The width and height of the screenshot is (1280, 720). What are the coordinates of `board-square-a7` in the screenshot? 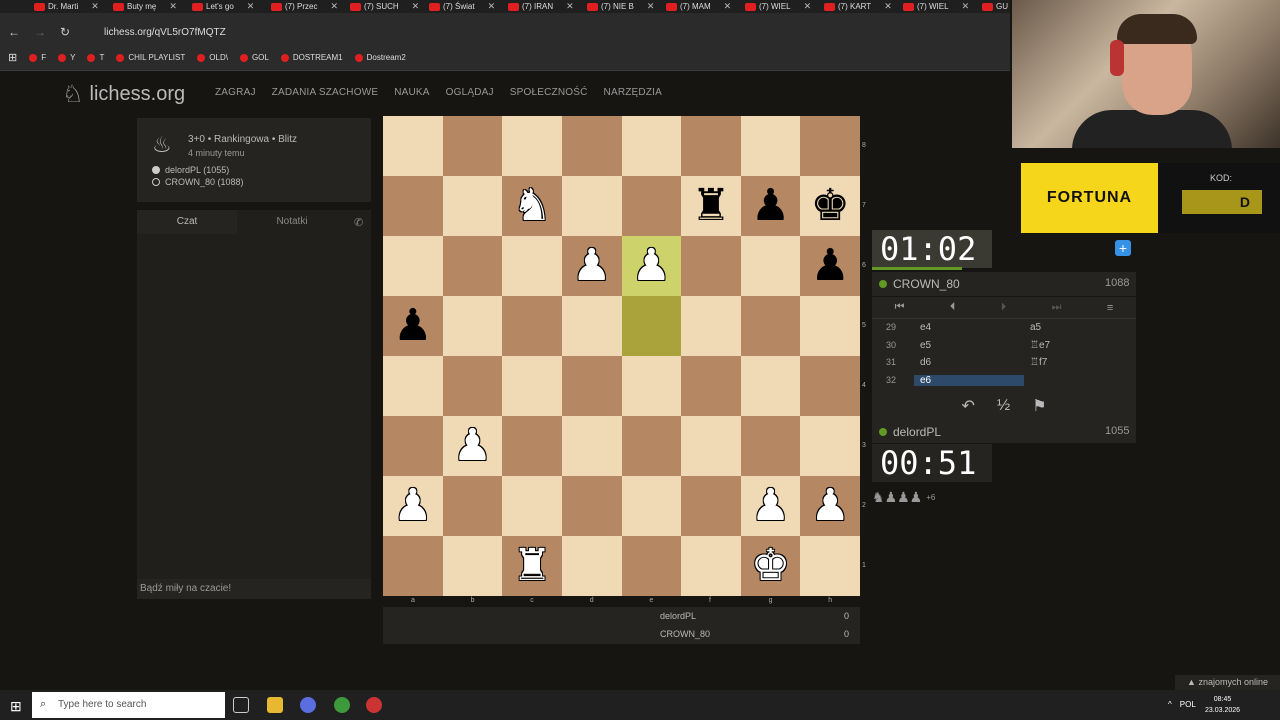 It's located at (413, 206).